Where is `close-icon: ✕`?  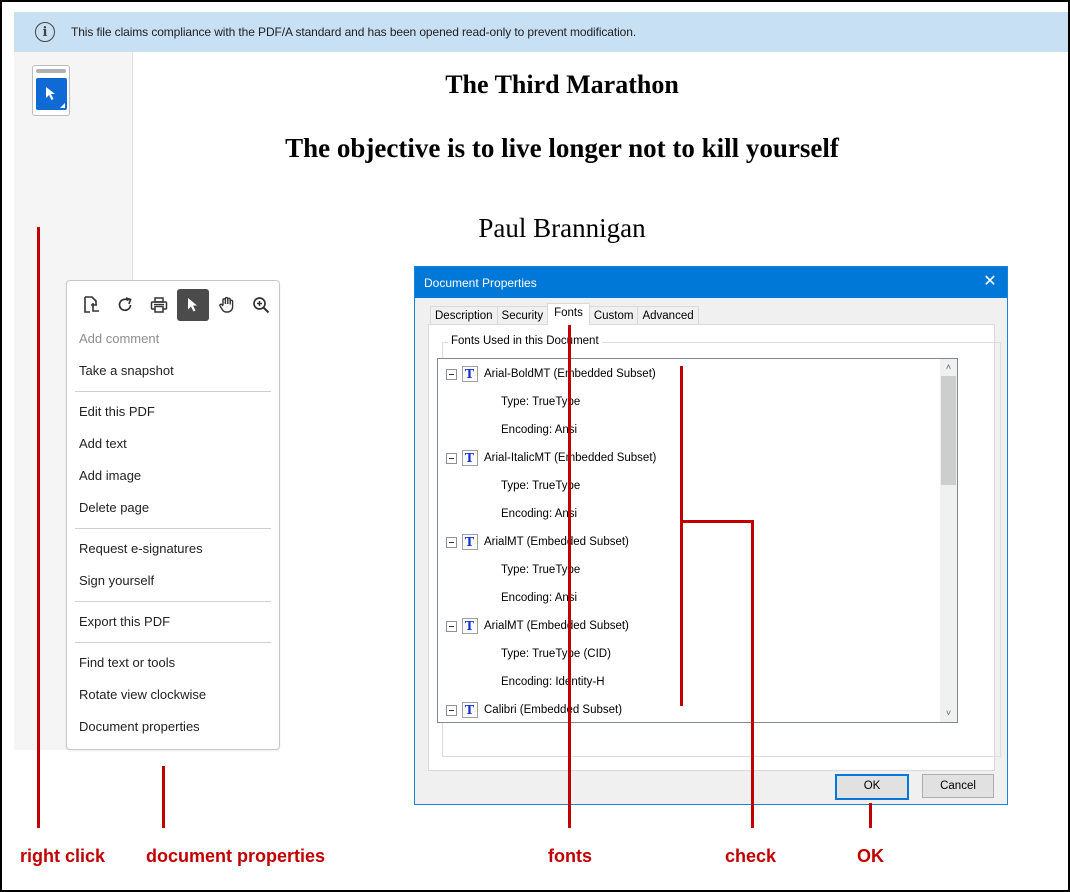 close-icon: ✕ is located at coordinates (990, 282).